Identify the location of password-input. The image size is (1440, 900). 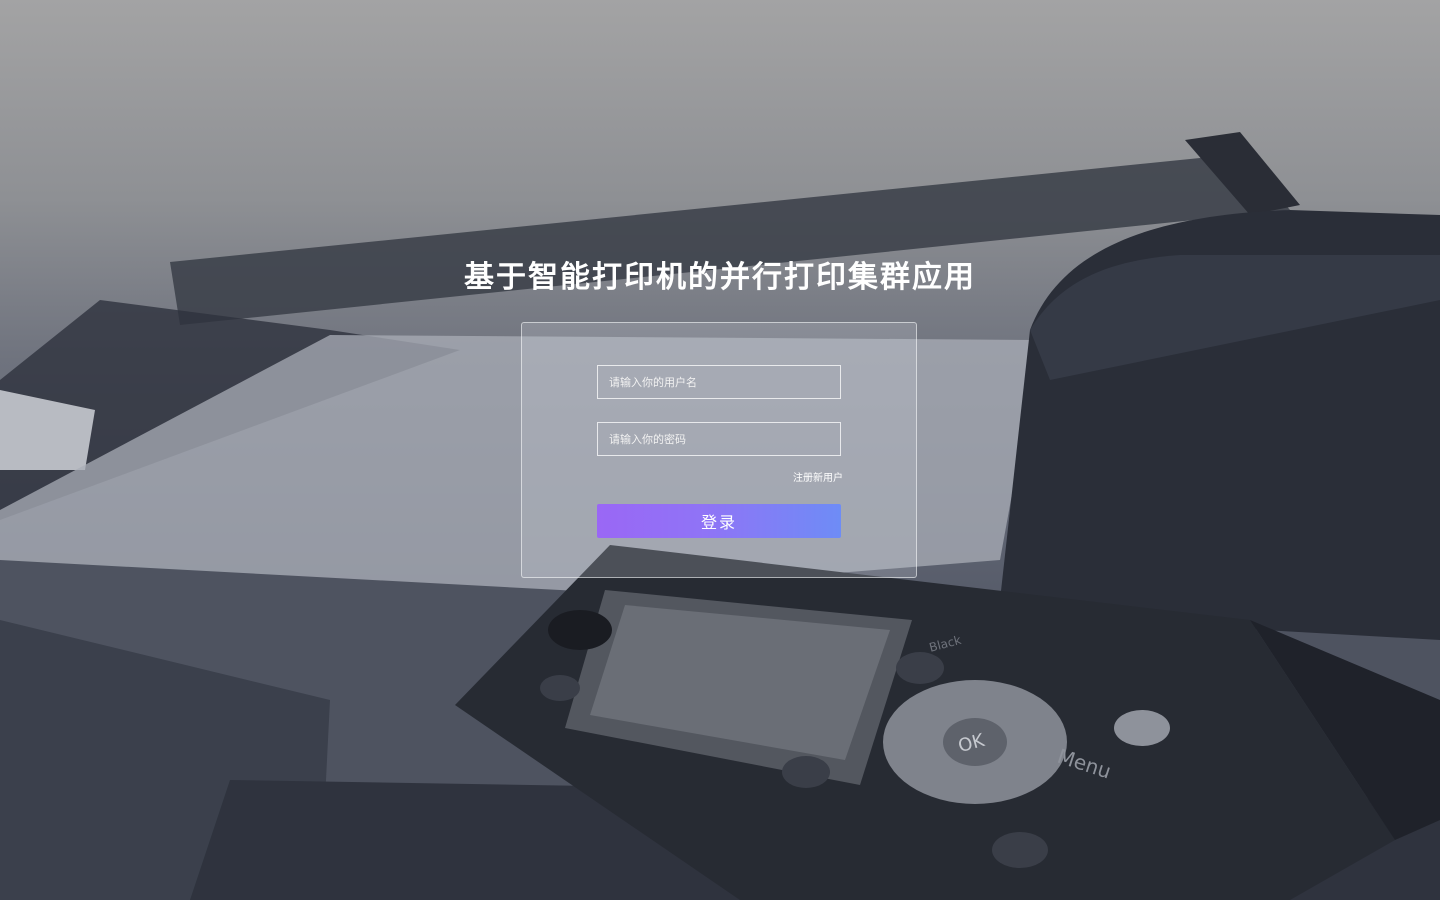
(719, 439).